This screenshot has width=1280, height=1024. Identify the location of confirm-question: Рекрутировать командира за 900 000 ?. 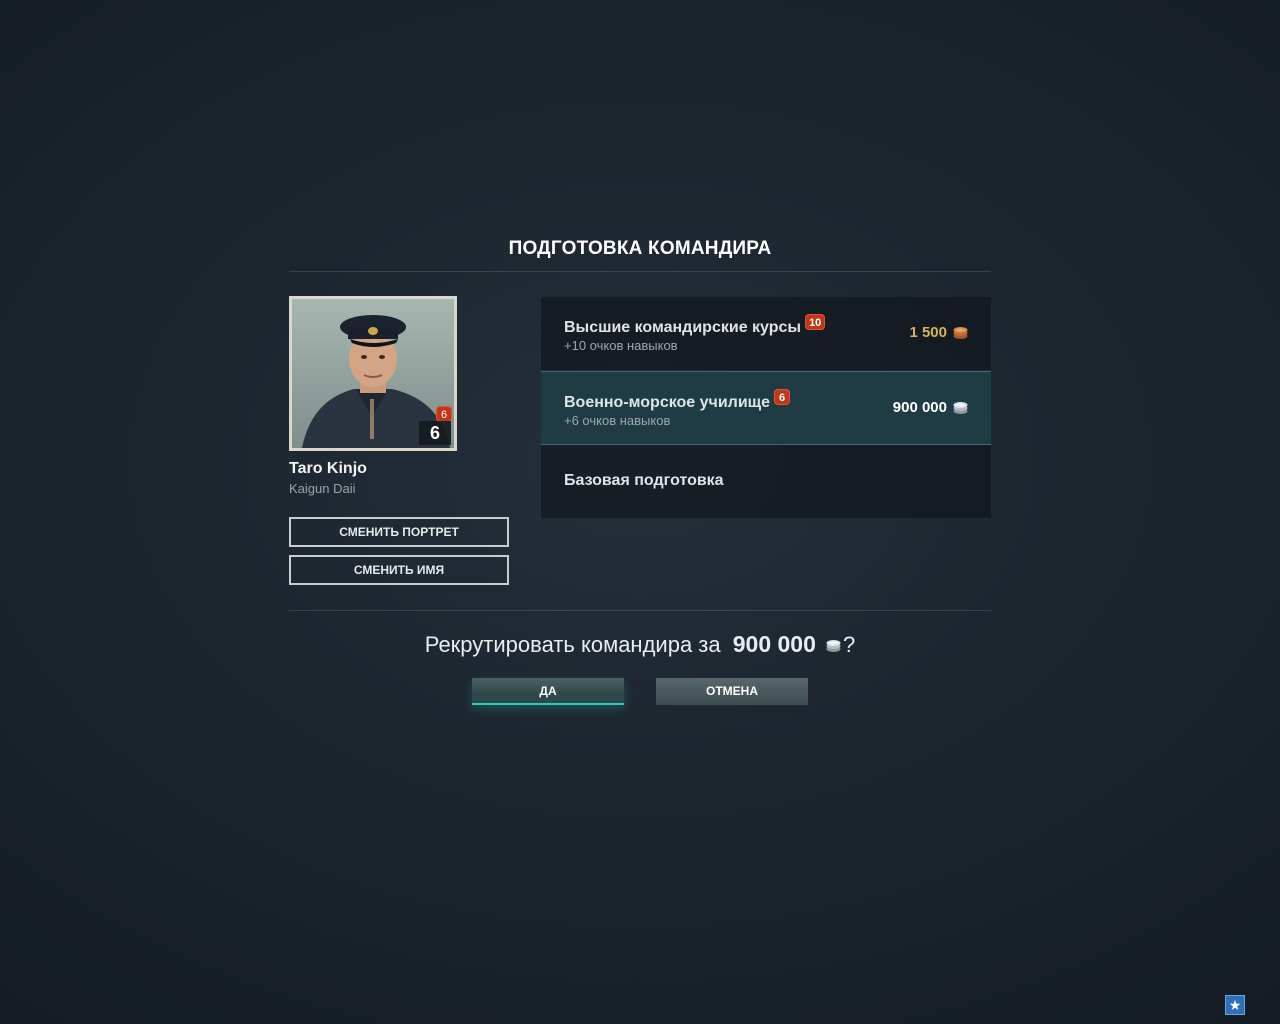
(640, 644).